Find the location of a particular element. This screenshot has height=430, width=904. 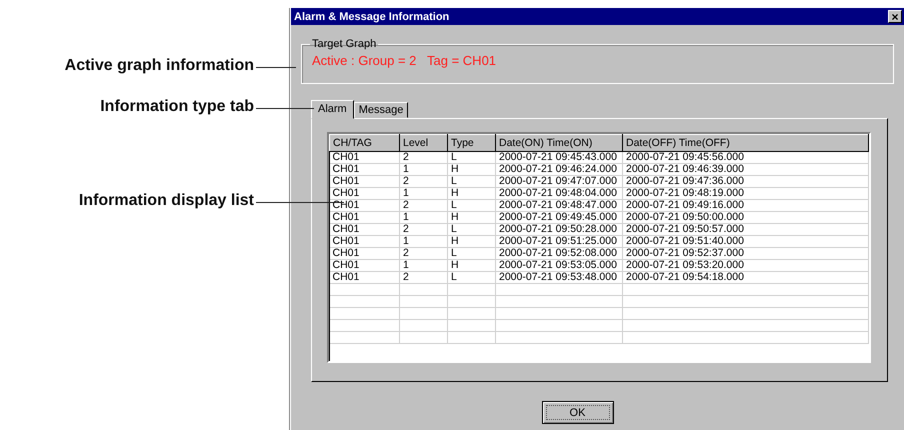

table-cell: 2000-07-21 09:49:45.000 is located at coordinates (559, 218).